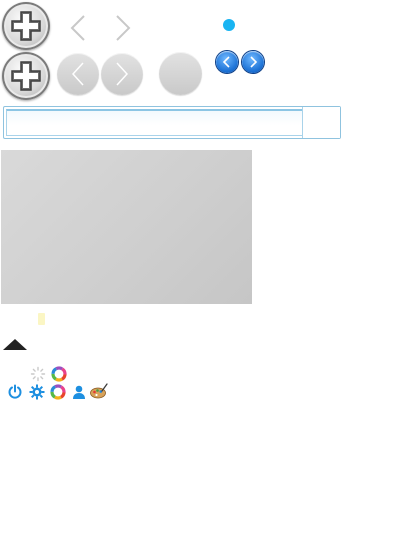  I want to click on user-icon, so click(79, 392).